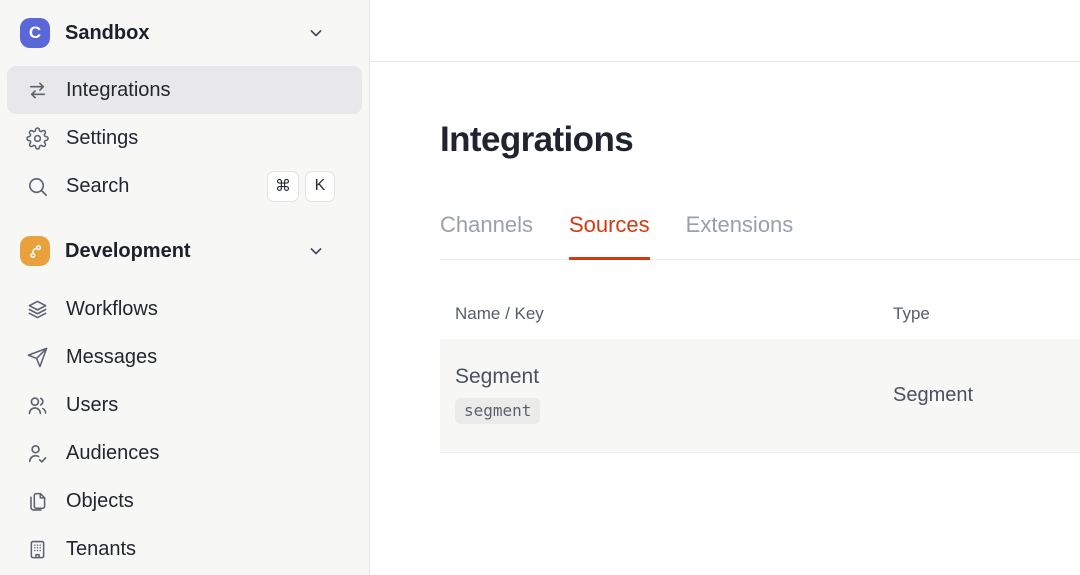  I want to click on sidebar-item-label: Messages, so click(112, 356).